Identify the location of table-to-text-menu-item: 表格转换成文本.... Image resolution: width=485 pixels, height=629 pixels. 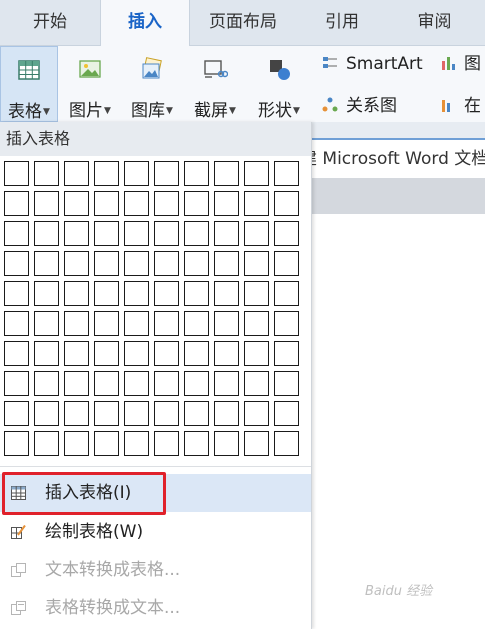
(155, 608).